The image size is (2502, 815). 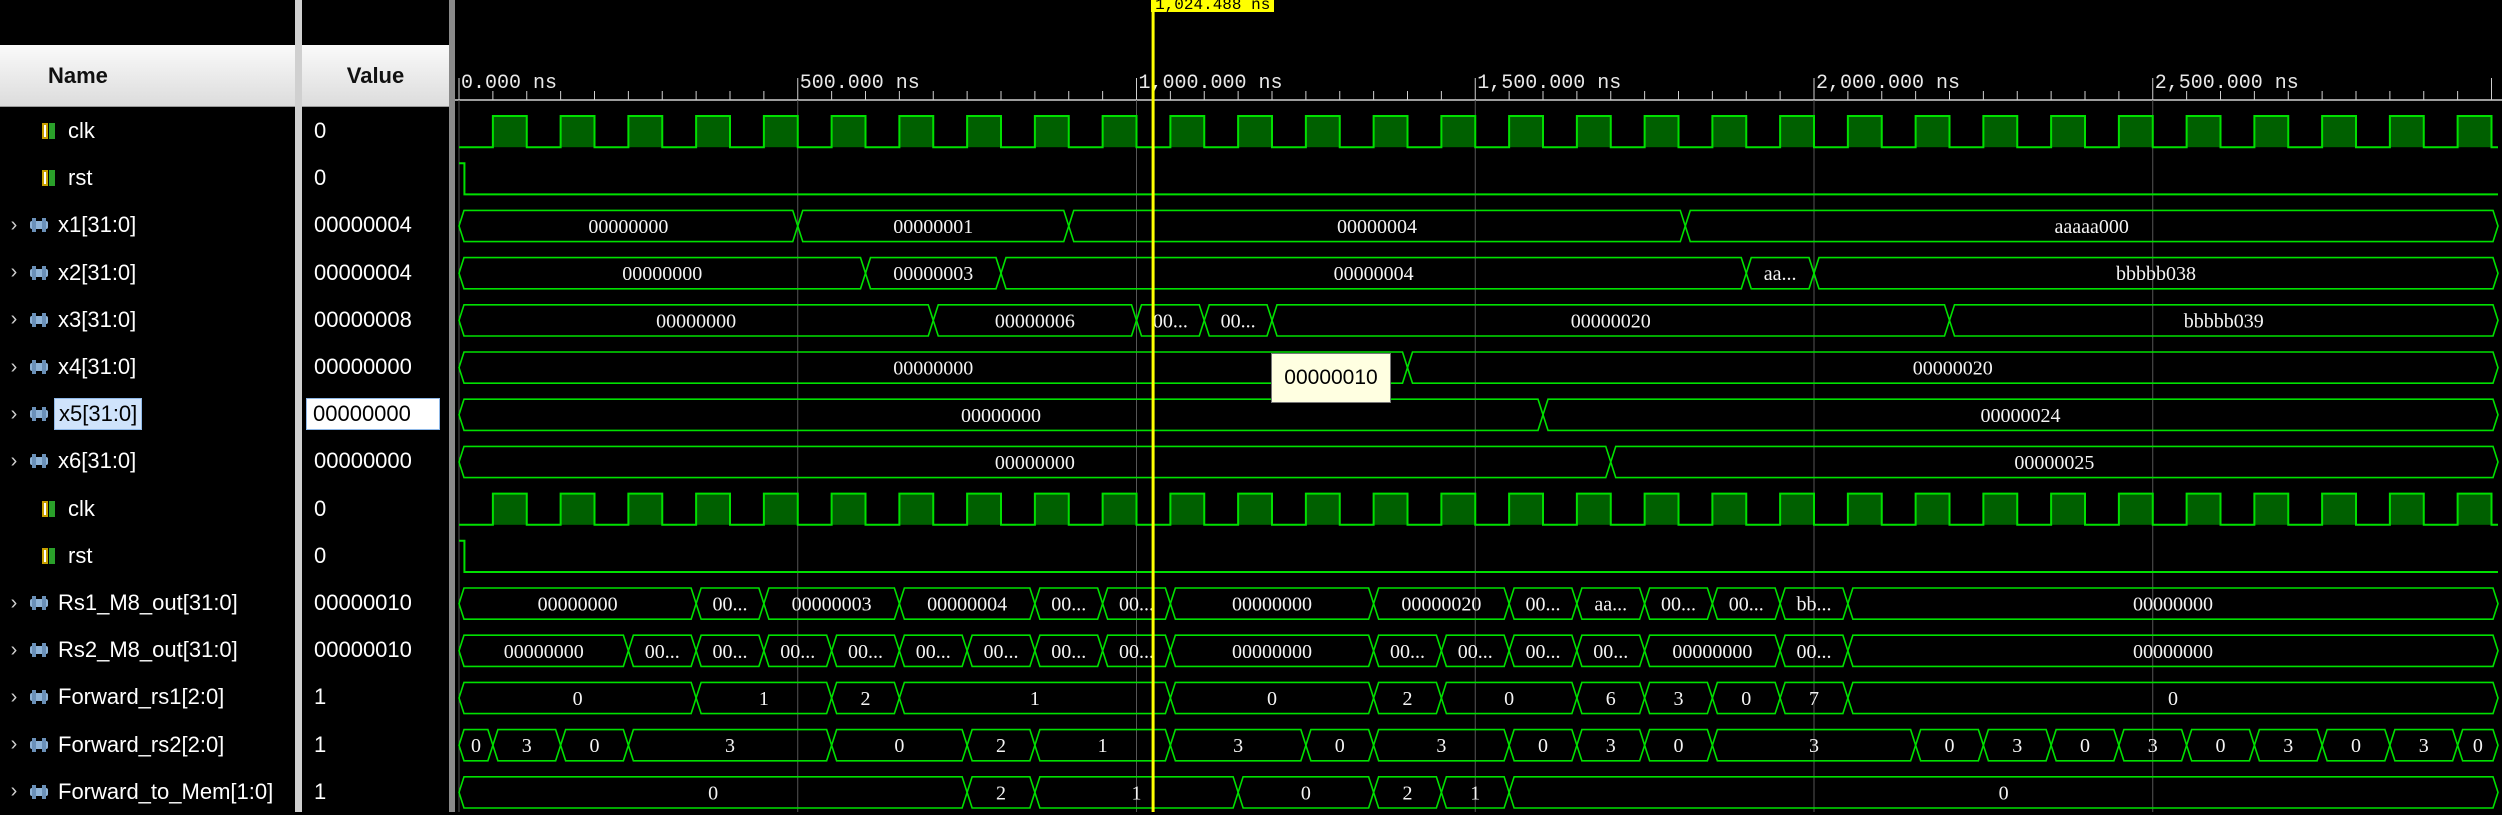 I want to click on signal-row: › Forward_to_Mem[1:0], so click(x=147, y=792).